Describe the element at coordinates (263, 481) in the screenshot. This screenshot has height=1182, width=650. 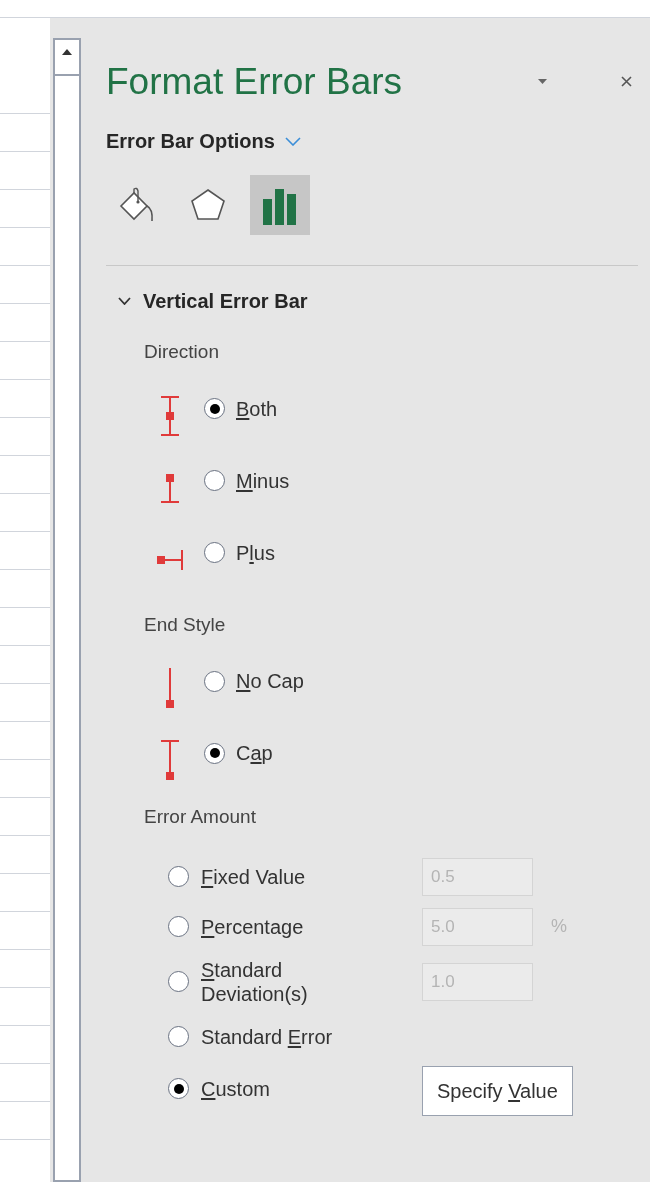
I see `option-label: Minus` at that location.